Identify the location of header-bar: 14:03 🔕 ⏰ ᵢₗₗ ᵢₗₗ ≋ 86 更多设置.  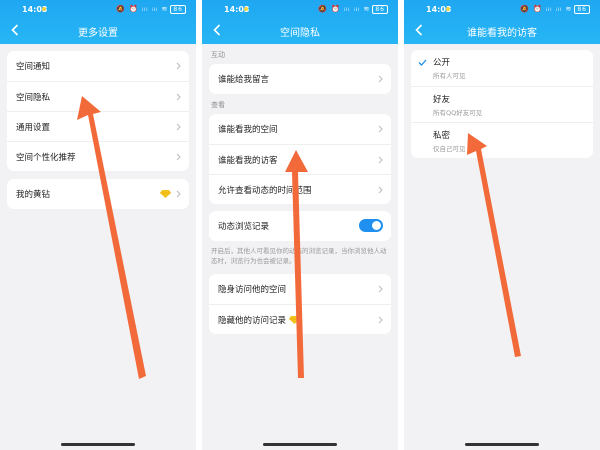
(98, 22).